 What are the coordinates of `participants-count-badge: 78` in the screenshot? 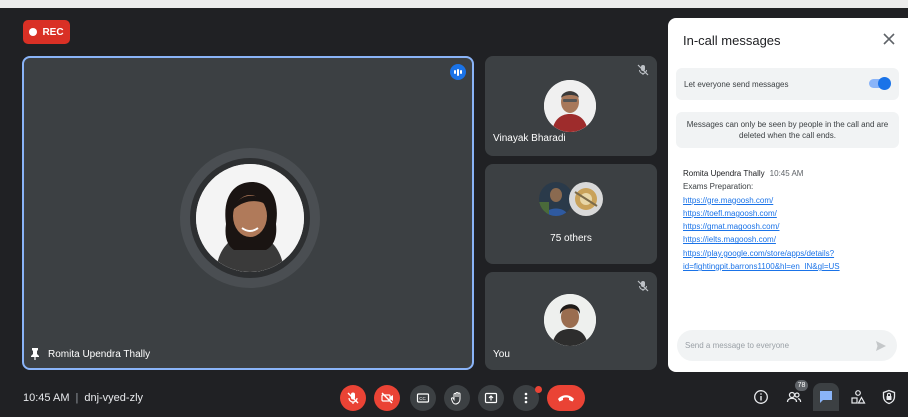 It's located at (801, 385).